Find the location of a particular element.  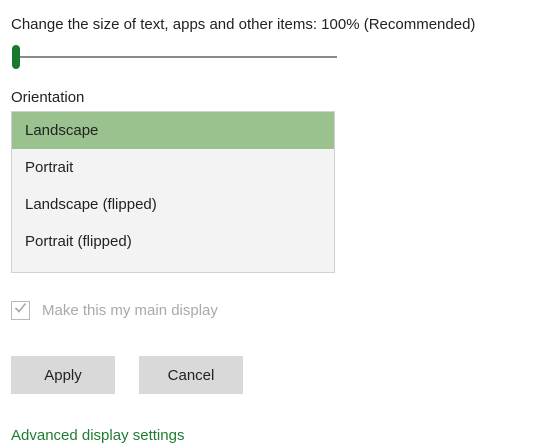

orientation-option-portrait: Portrait is located at coordinates (173, 167).